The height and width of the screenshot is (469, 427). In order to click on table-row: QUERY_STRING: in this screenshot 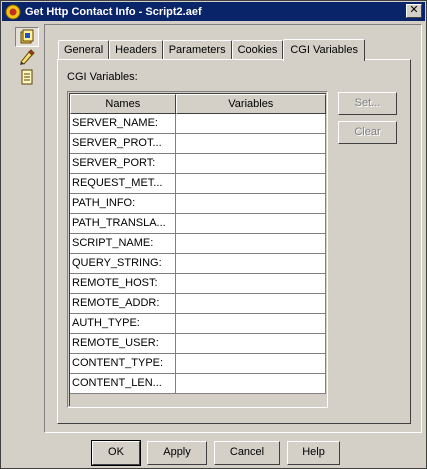, I will do `click(198, 264)`.